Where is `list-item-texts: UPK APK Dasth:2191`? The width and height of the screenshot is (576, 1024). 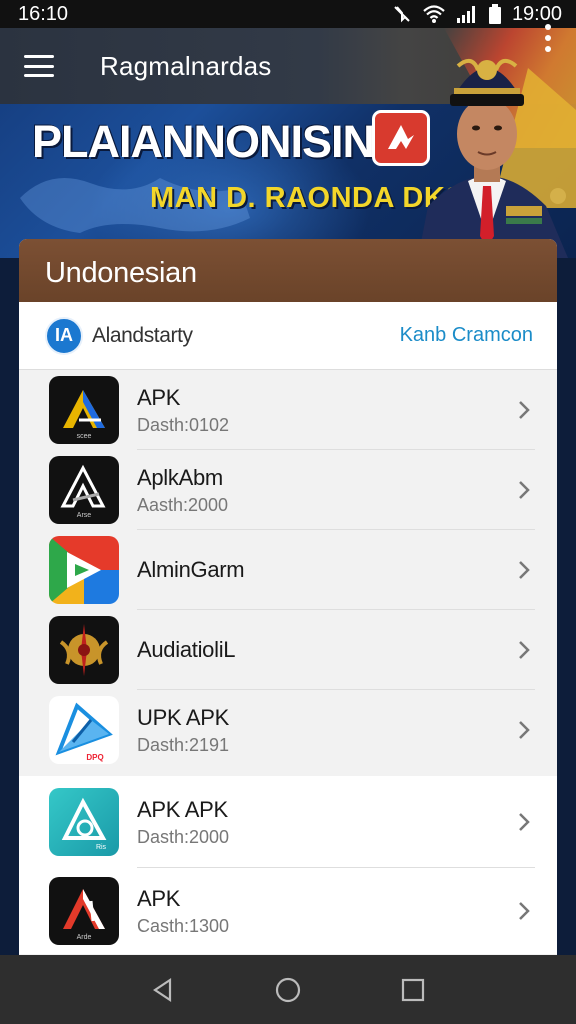 list-item-texts: UPK APK Dasth:2191 is located at coordinates (183, 730).